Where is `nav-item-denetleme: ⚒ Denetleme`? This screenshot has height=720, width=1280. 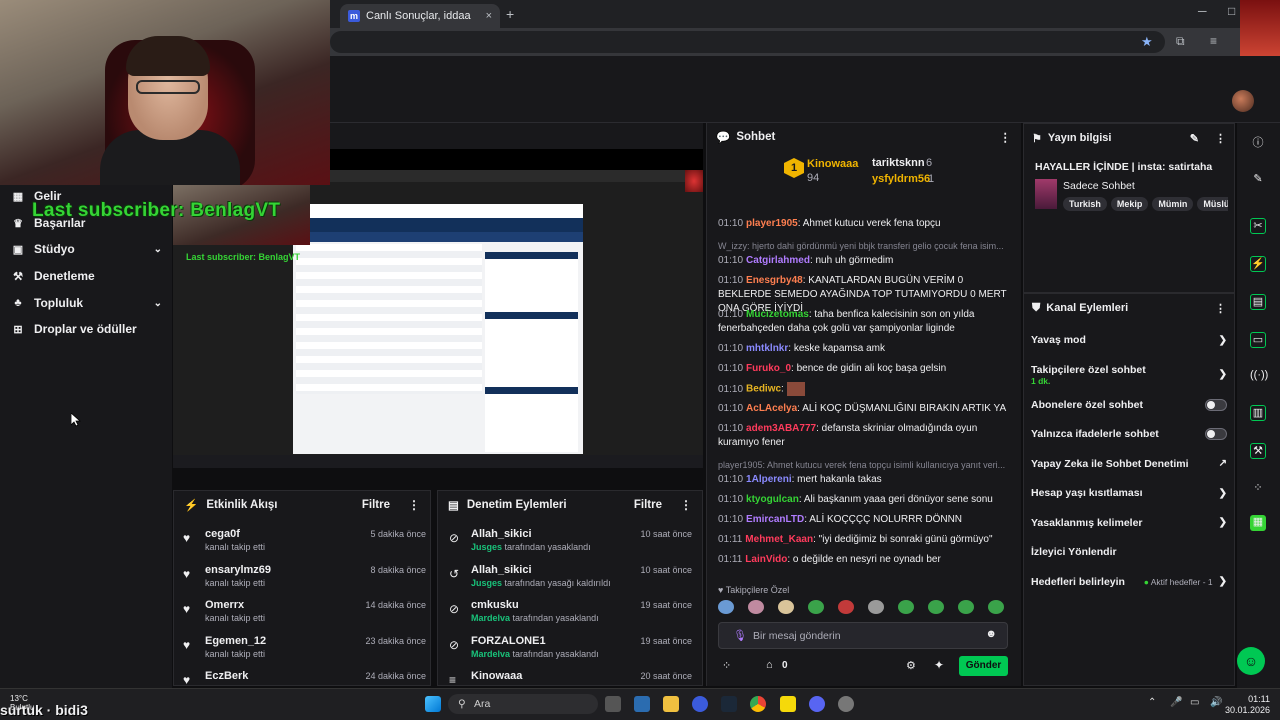 nav-item-denetleme: ⚒ Denetleme is located at coordinates (87, 276).